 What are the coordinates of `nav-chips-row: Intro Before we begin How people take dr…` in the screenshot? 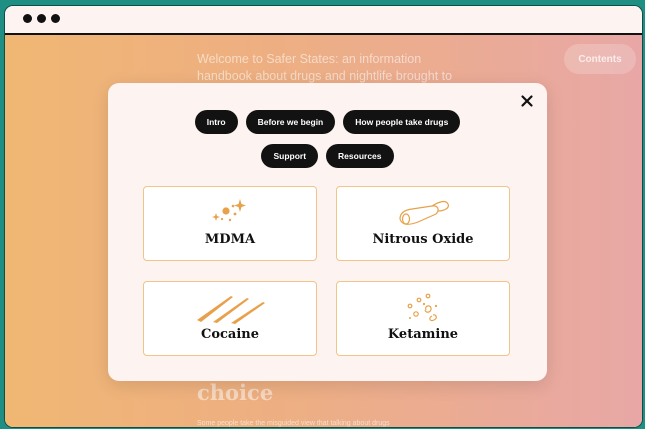 It's located at (327, 122).